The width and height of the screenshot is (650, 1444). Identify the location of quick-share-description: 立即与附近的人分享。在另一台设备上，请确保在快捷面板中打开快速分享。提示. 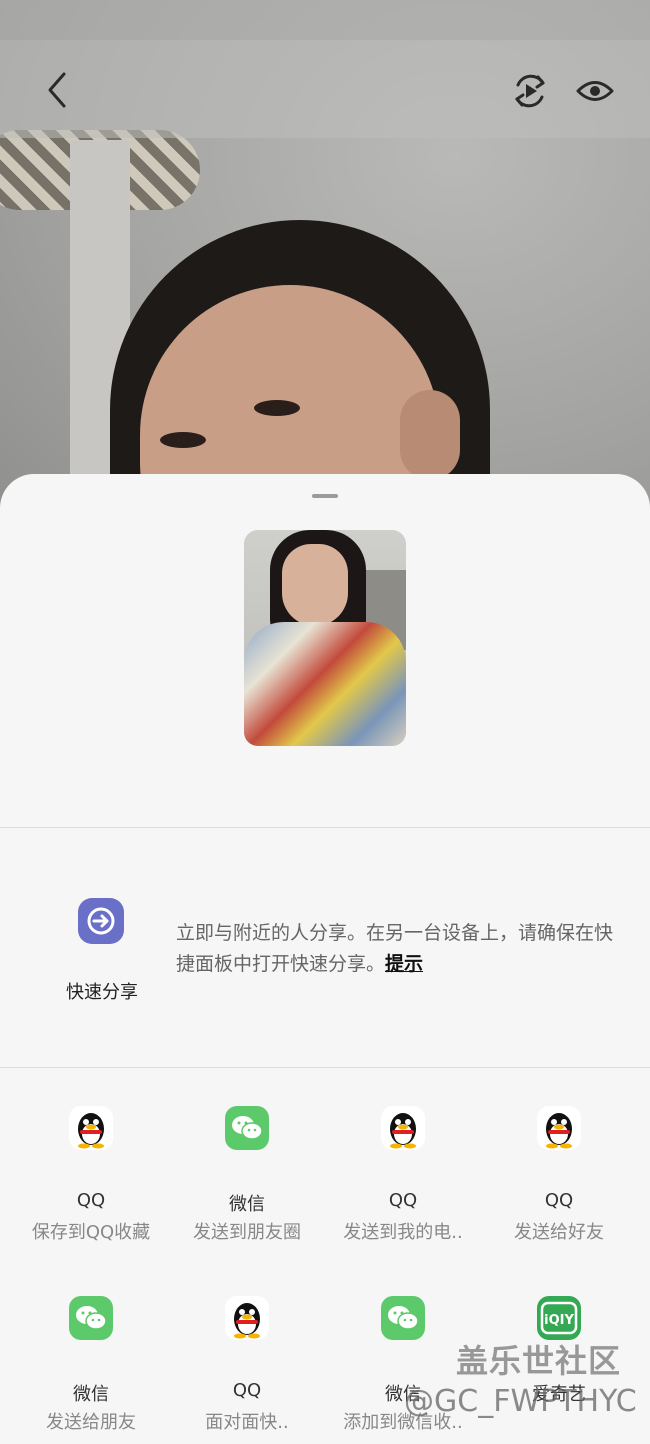
(402, 949).